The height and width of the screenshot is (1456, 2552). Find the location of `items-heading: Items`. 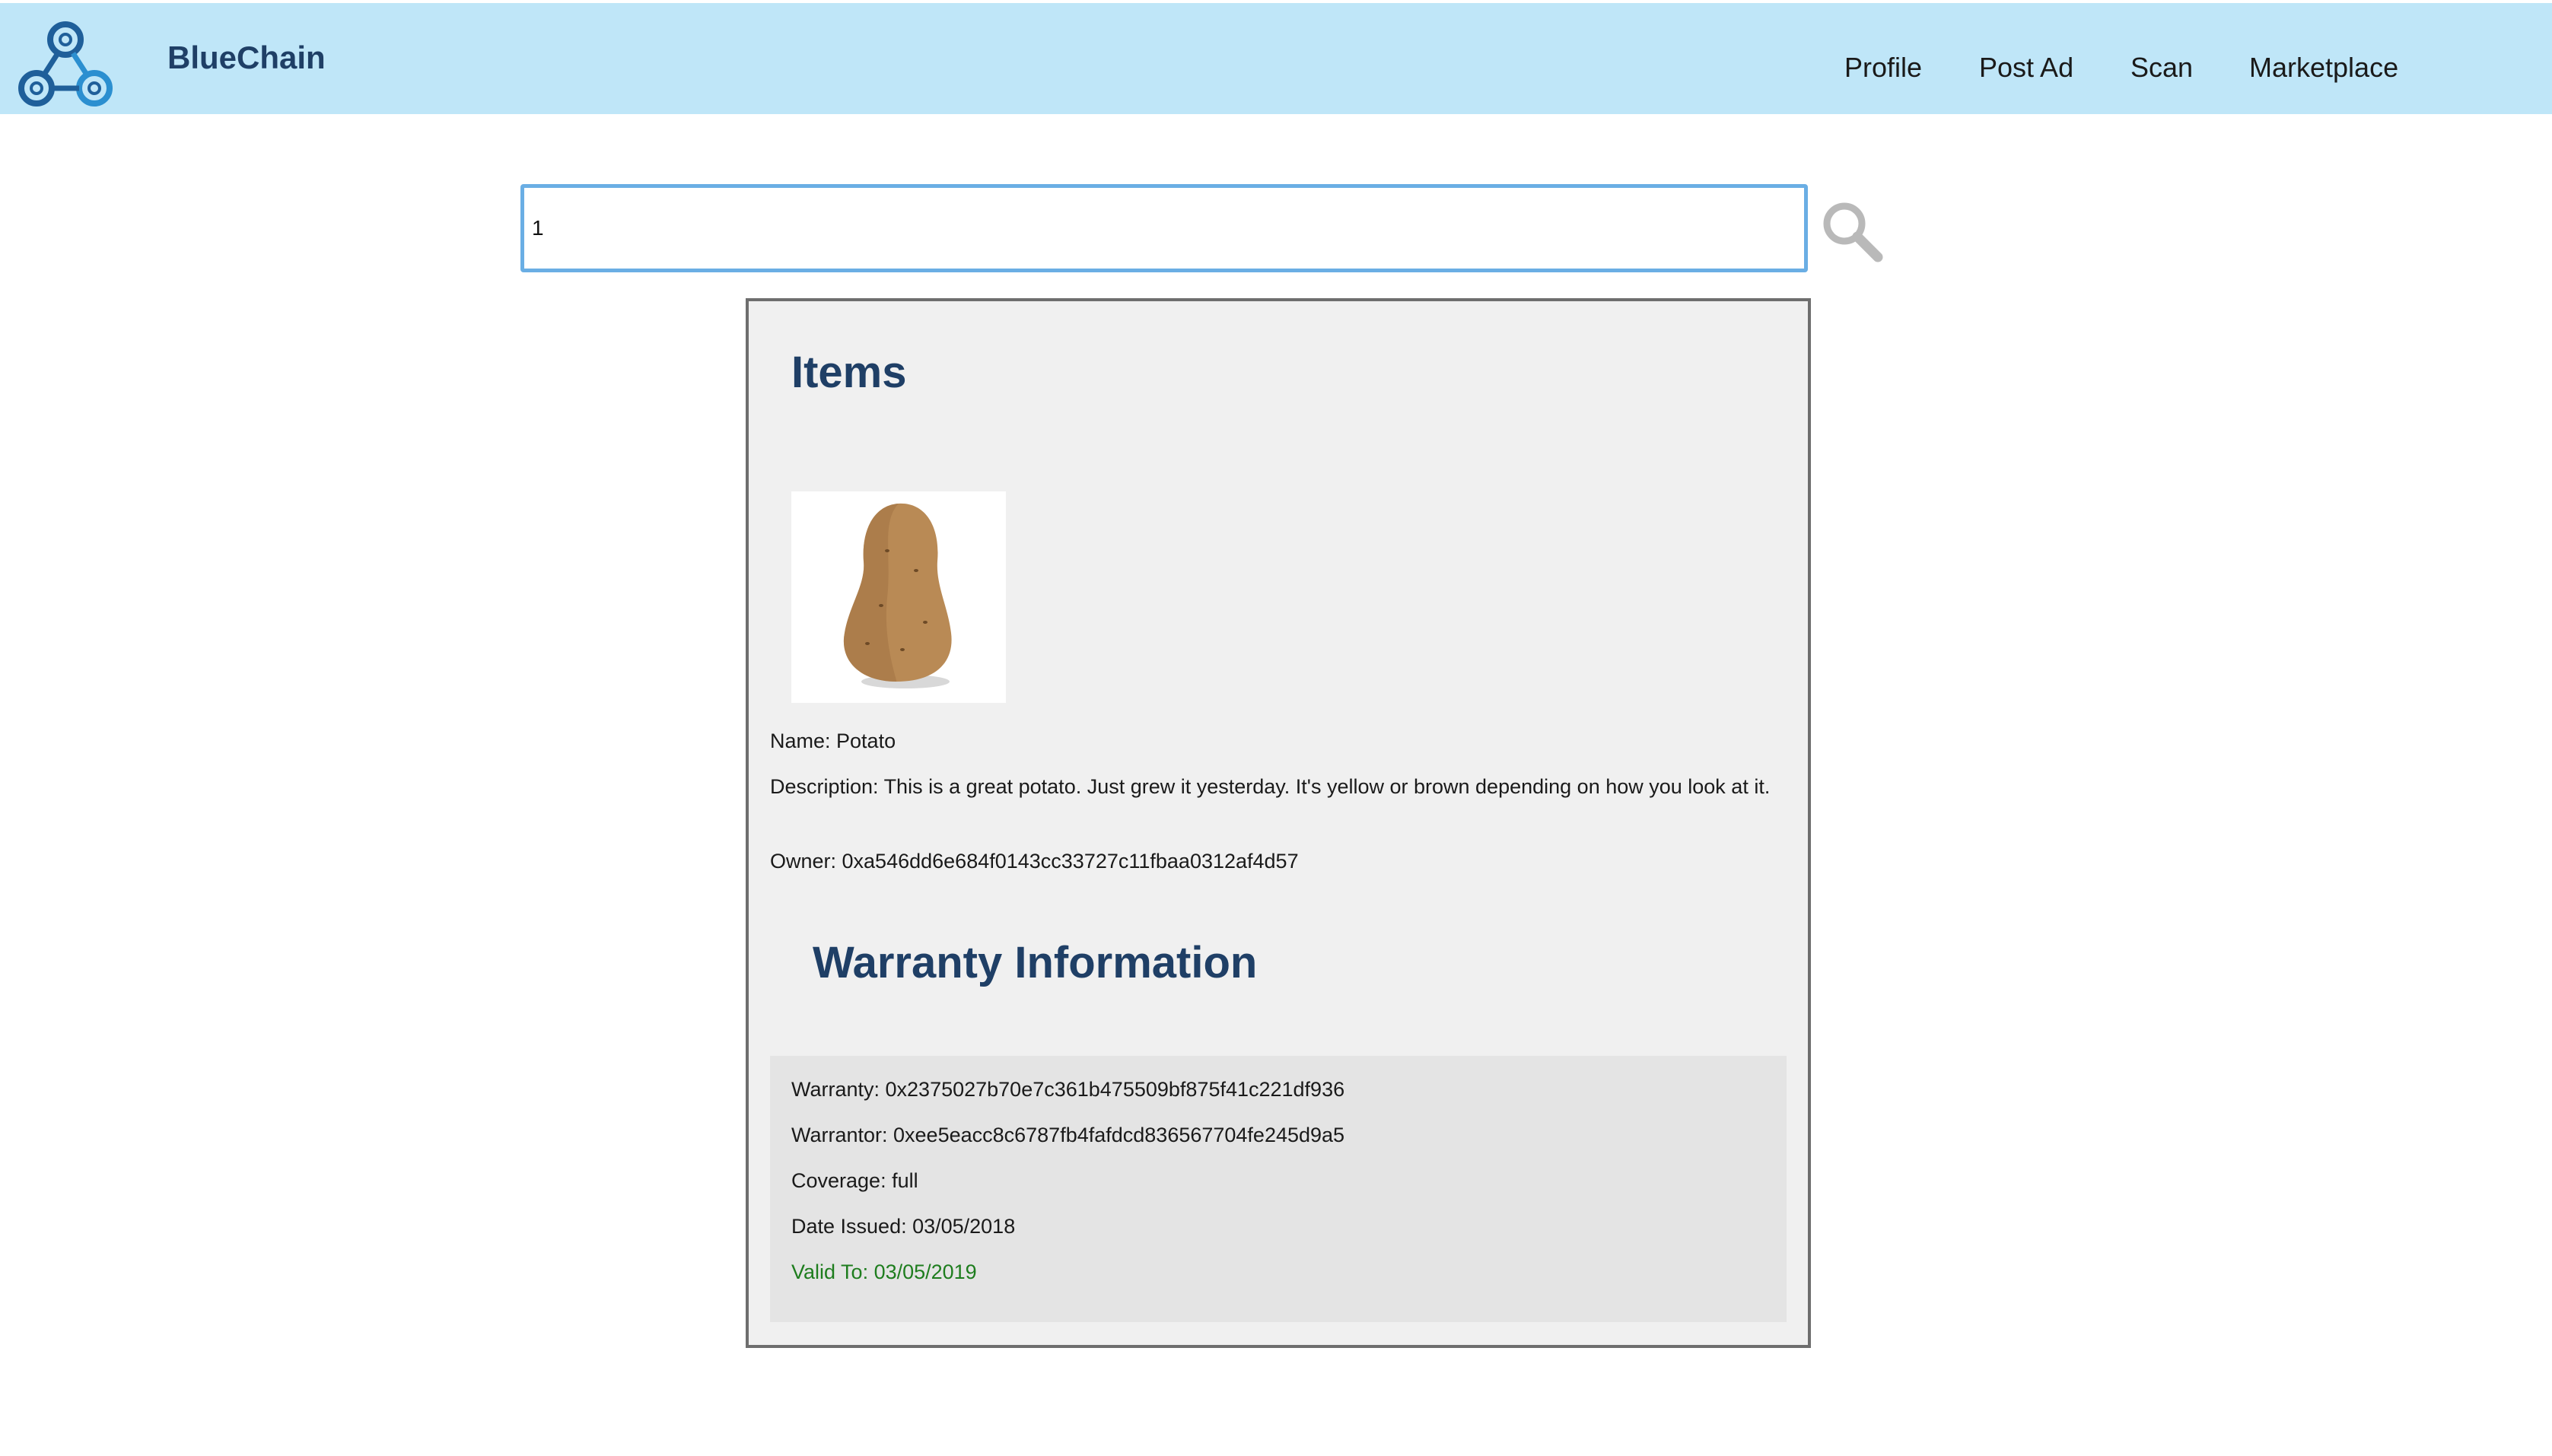

items-heading: Items is located at coordinates (849, 372).